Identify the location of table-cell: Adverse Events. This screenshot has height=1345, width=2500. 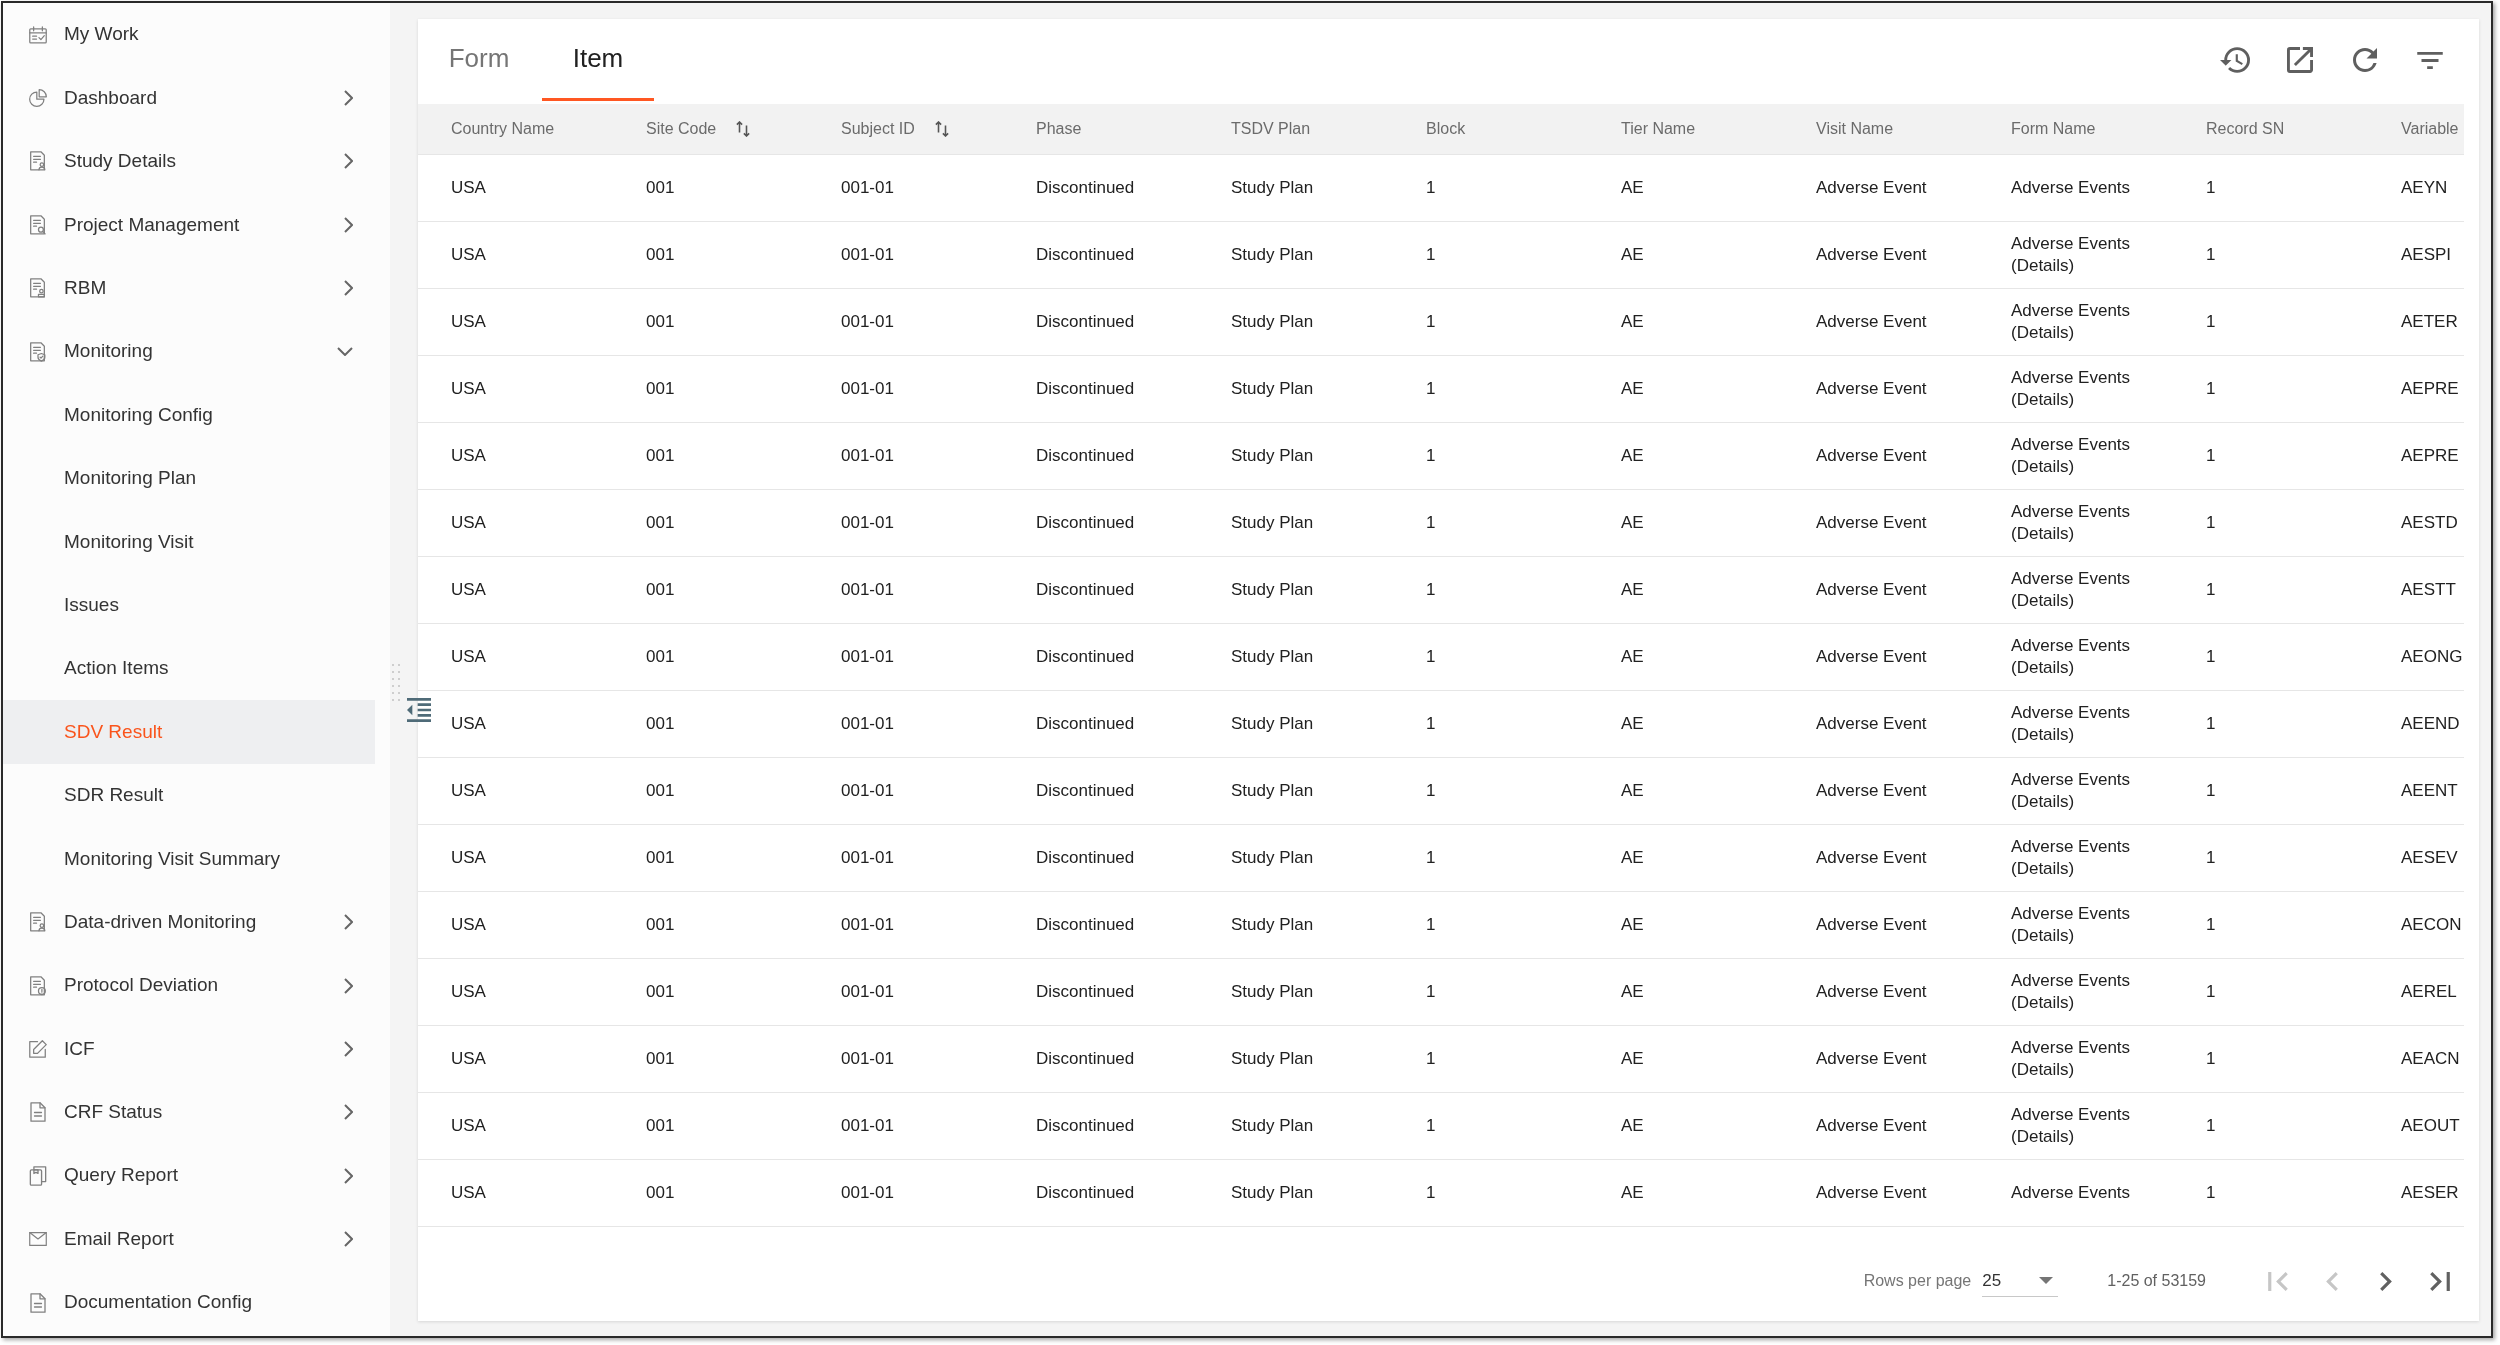
(2071, 1193).